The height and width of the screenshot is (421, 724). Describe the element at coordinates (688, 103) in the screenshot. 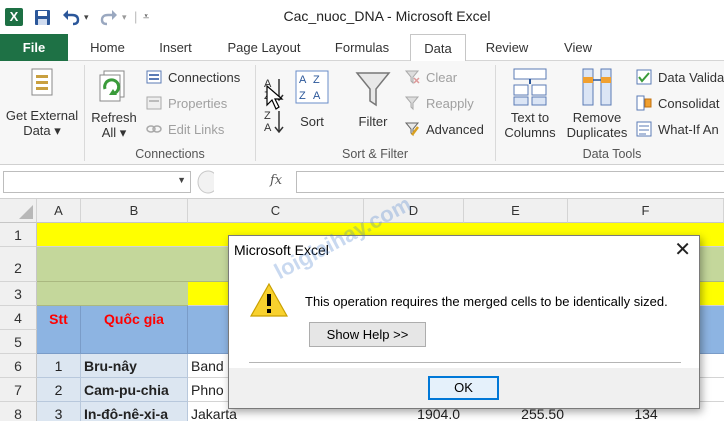

I see `consolidate-button: Consolidat` at that location.